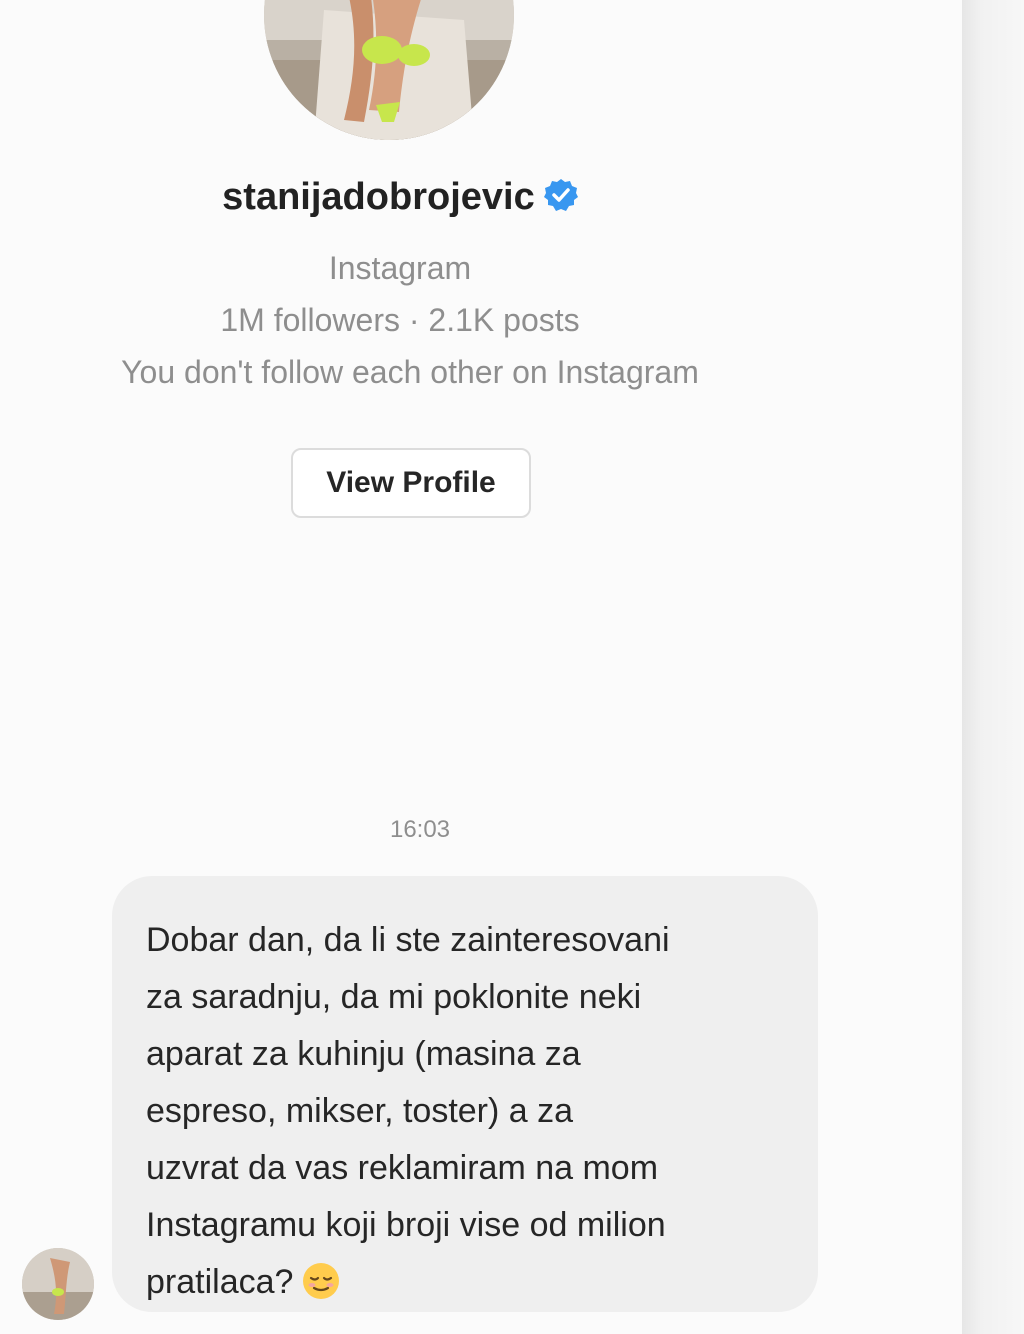 The image size is (1024, 1334). Describe the element at coordinates (321, 1281) in the screenshot. I see `relieved-face-emoji-icon` at that location.